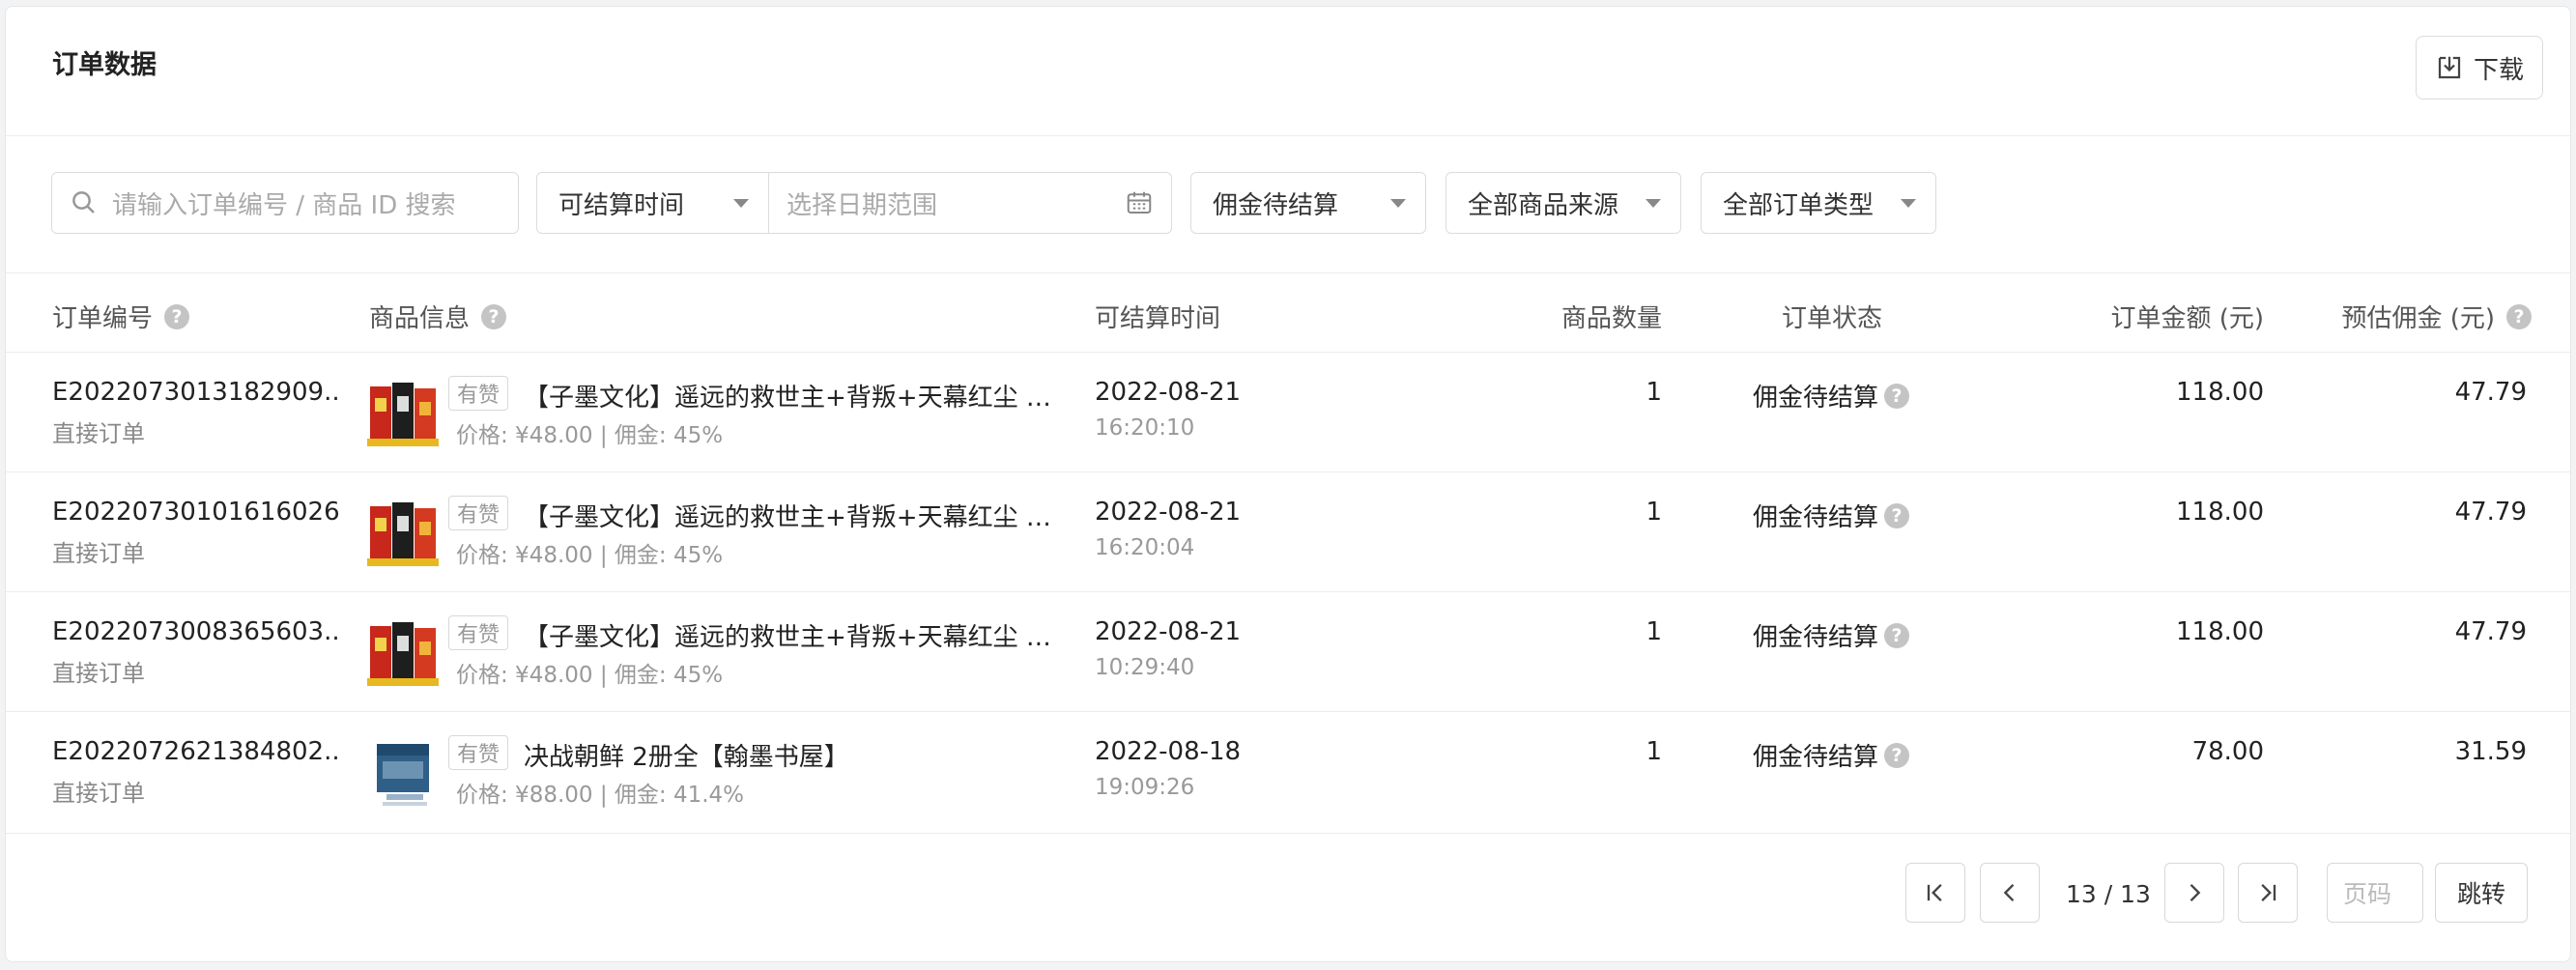 The width and height of the screenshot is (2576, 970). What do you see at coordinates (2491, 752) in the screenshot?
I see `est-commission: 31.59` at bounding box center [2491, 752].